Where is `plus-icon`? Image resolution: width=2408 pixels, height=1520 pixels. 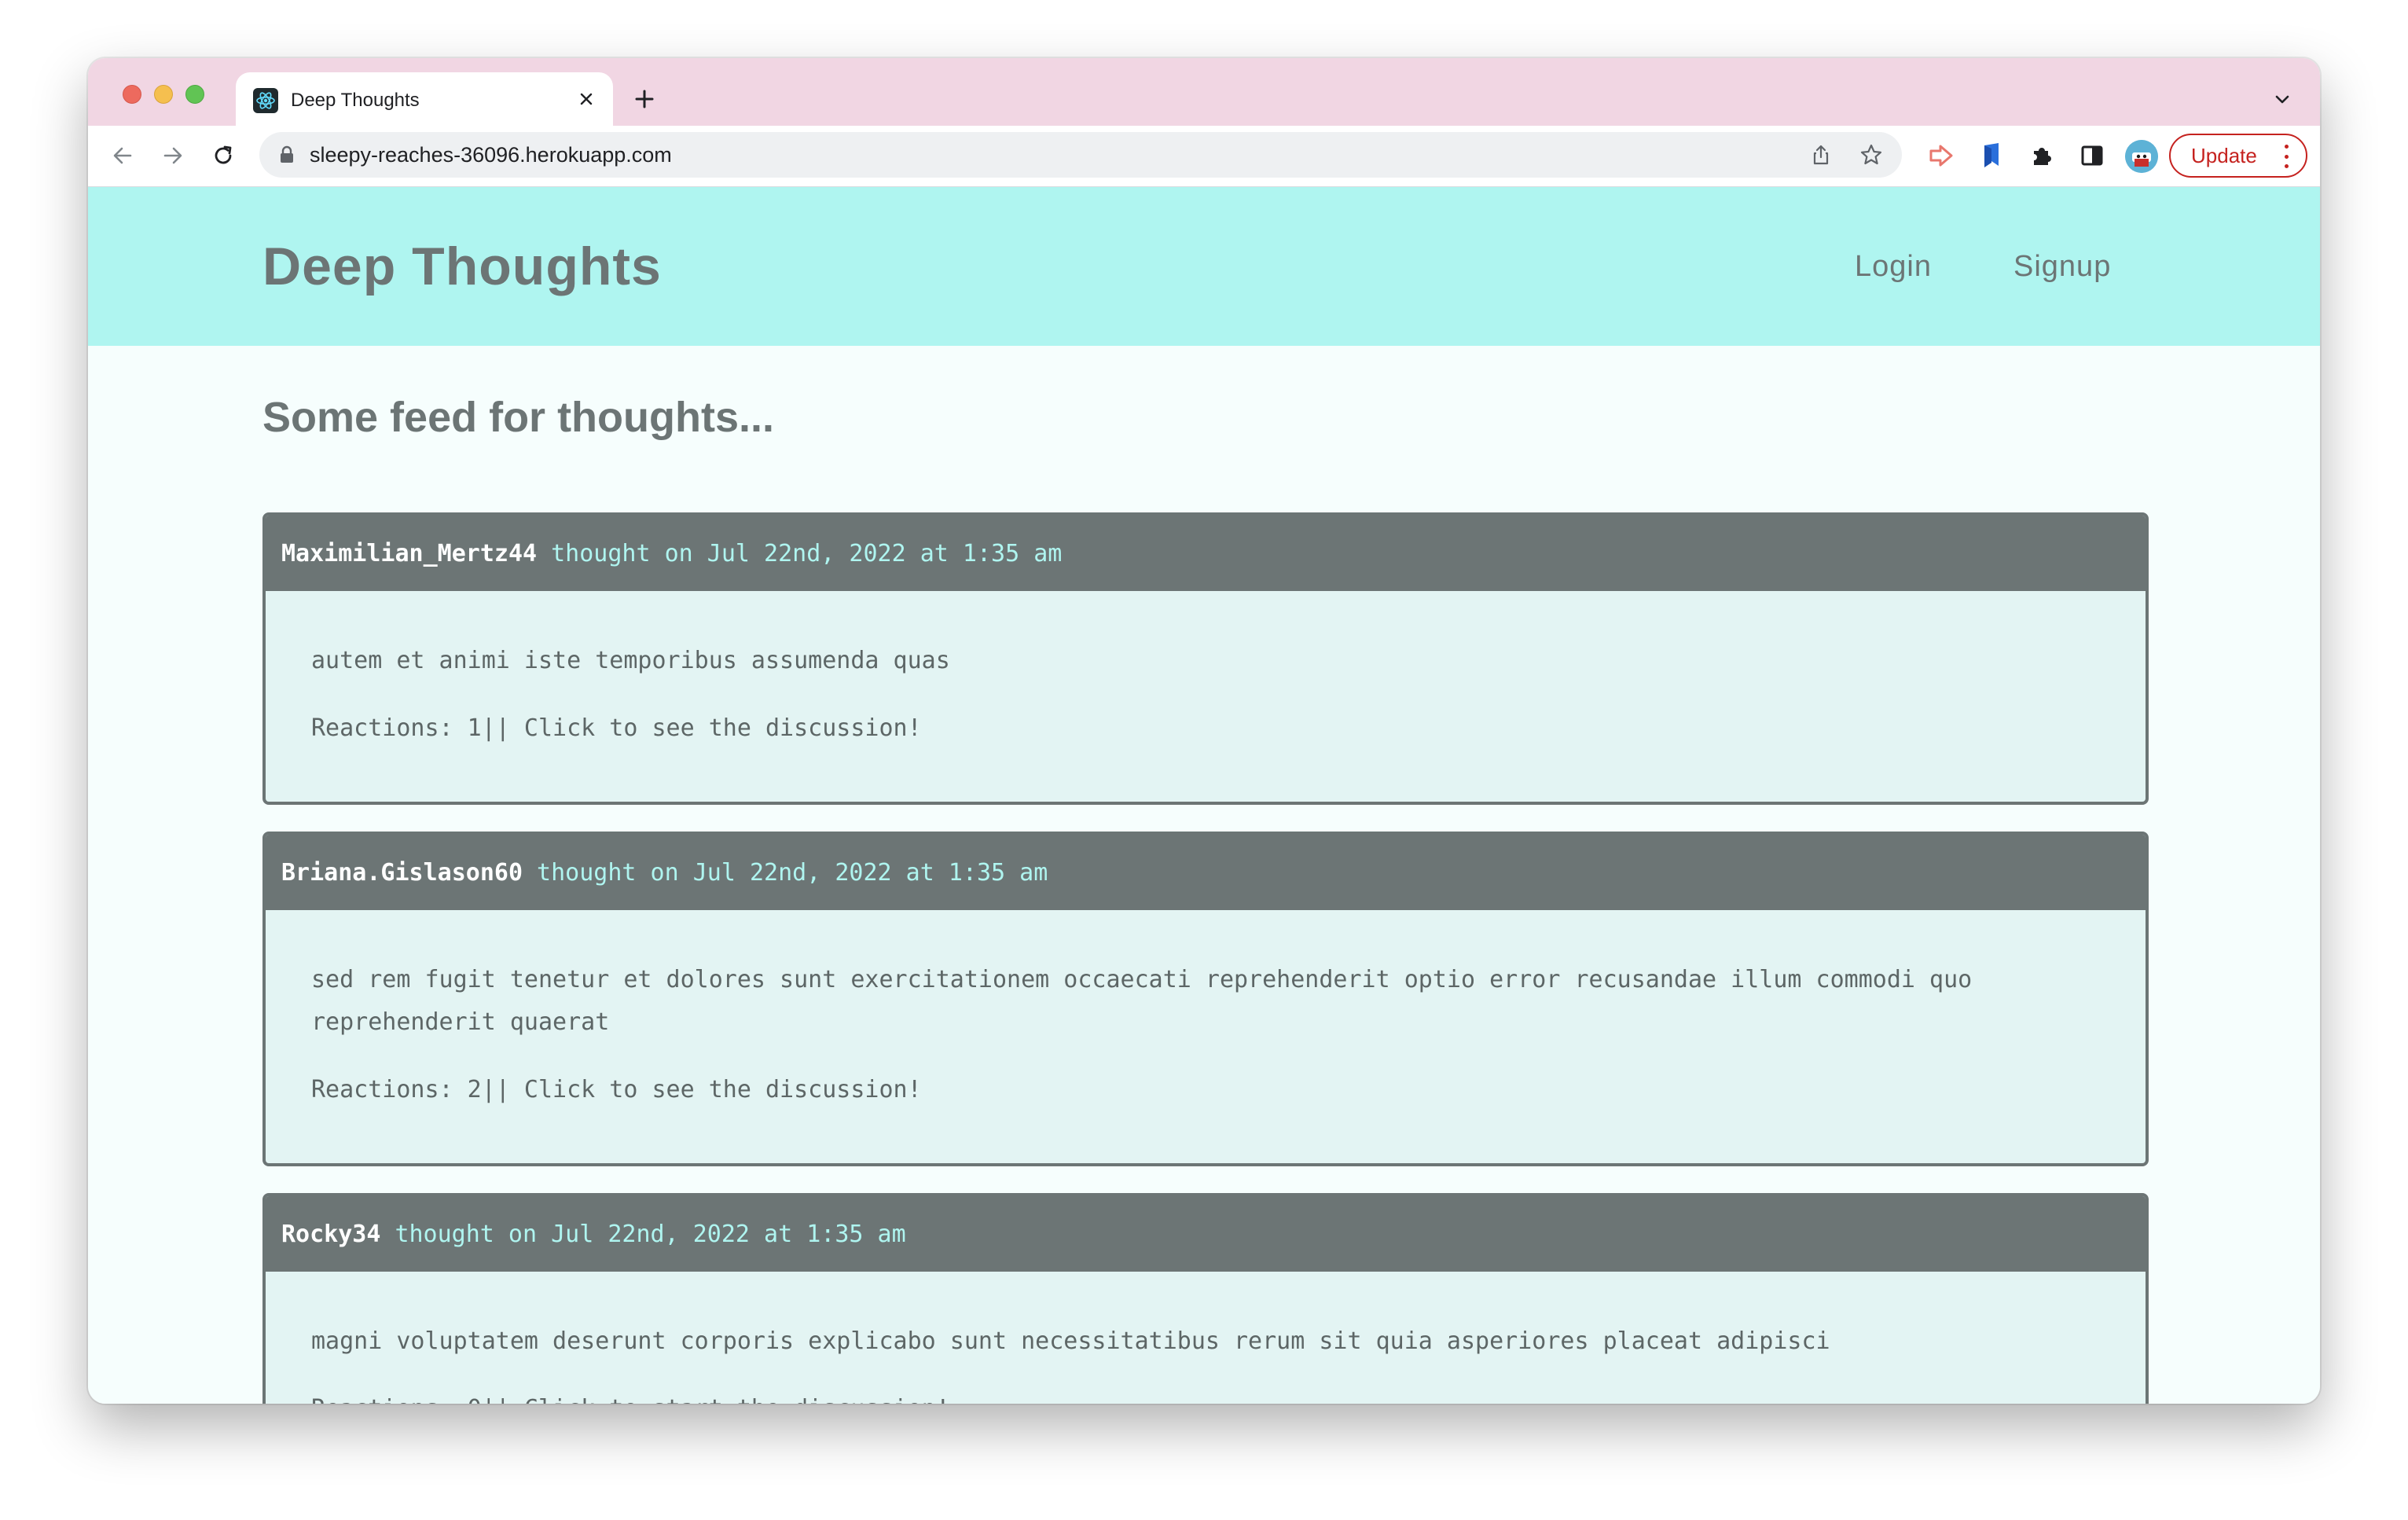
plus-icon is located at coordinates (644, 99).